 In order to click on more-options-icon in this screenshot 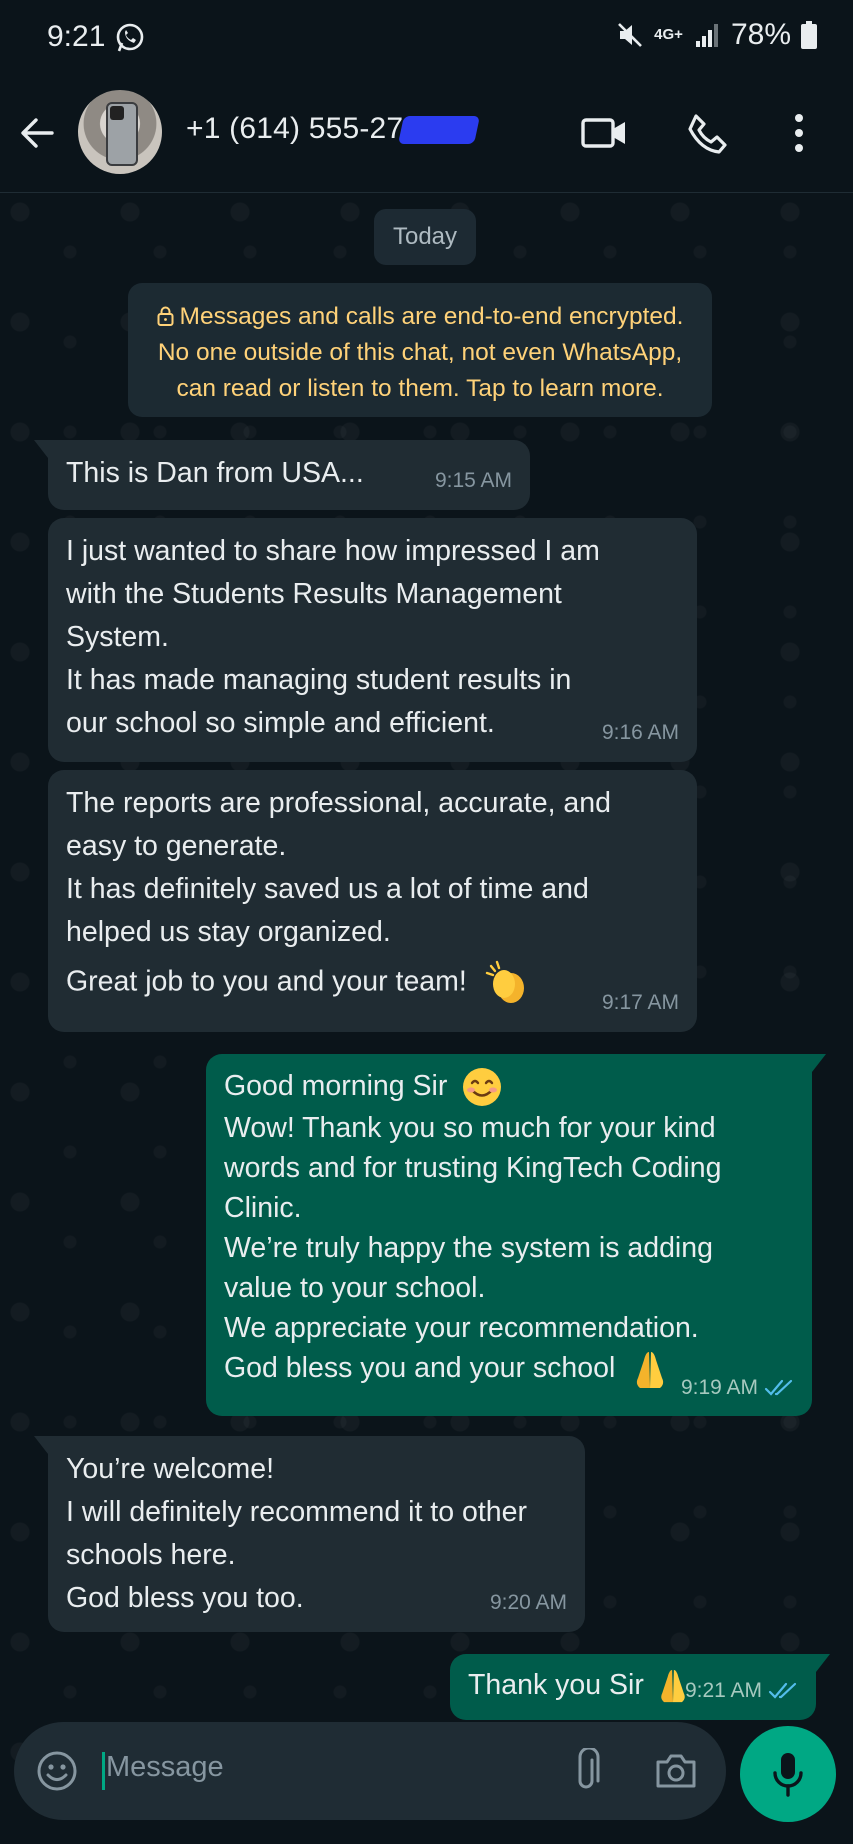, I will do `click(799, 133)`.